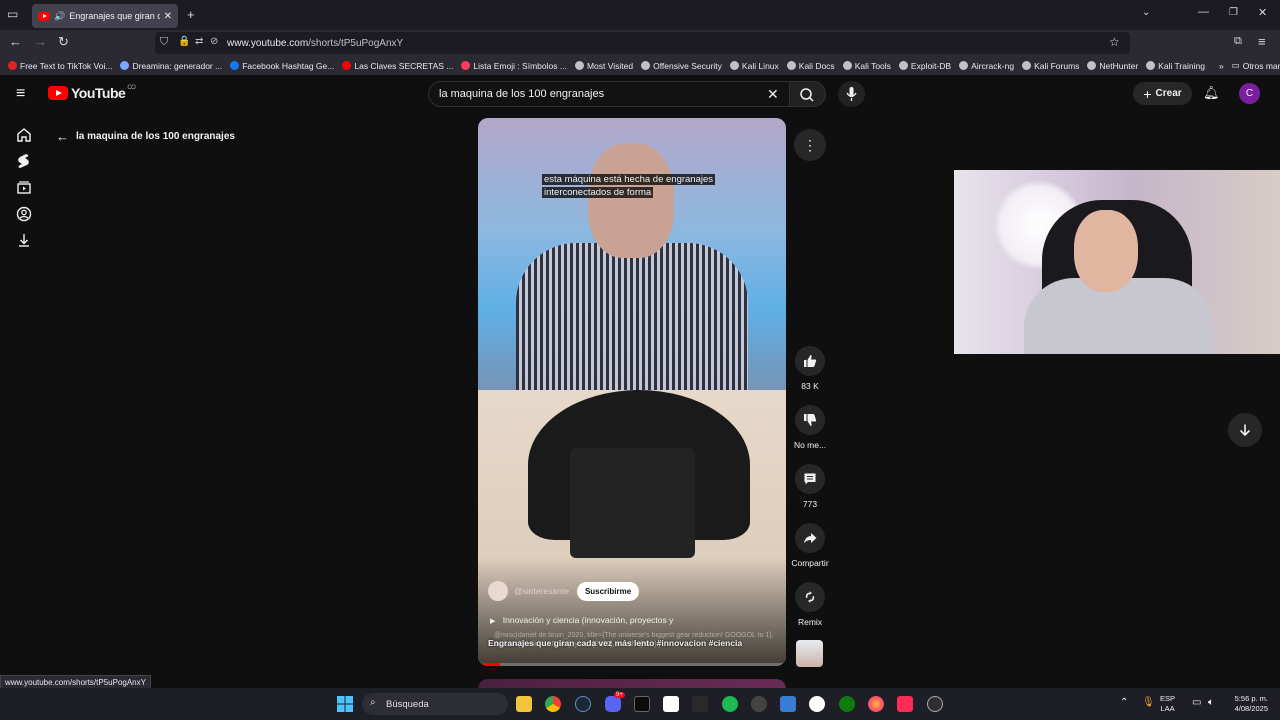  I want to click on chrome-icon, so click(553, 704).